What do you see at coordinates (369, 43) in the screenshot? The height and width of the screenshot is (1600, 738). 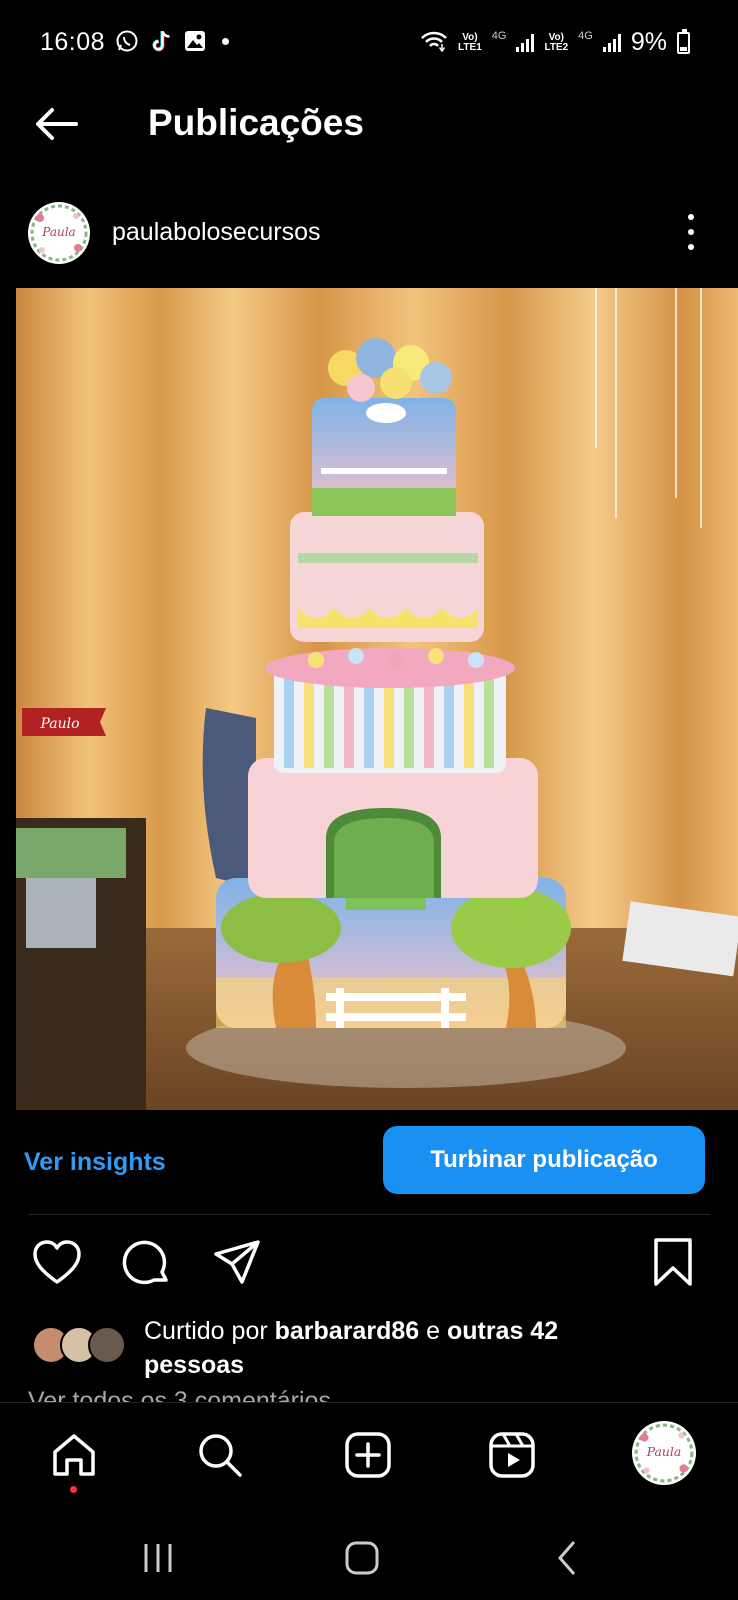 I see `status-bar: 16:08 Vo) LTE1 4G Vo) LTE2 4G 9%` at bounding box center [369, 43].